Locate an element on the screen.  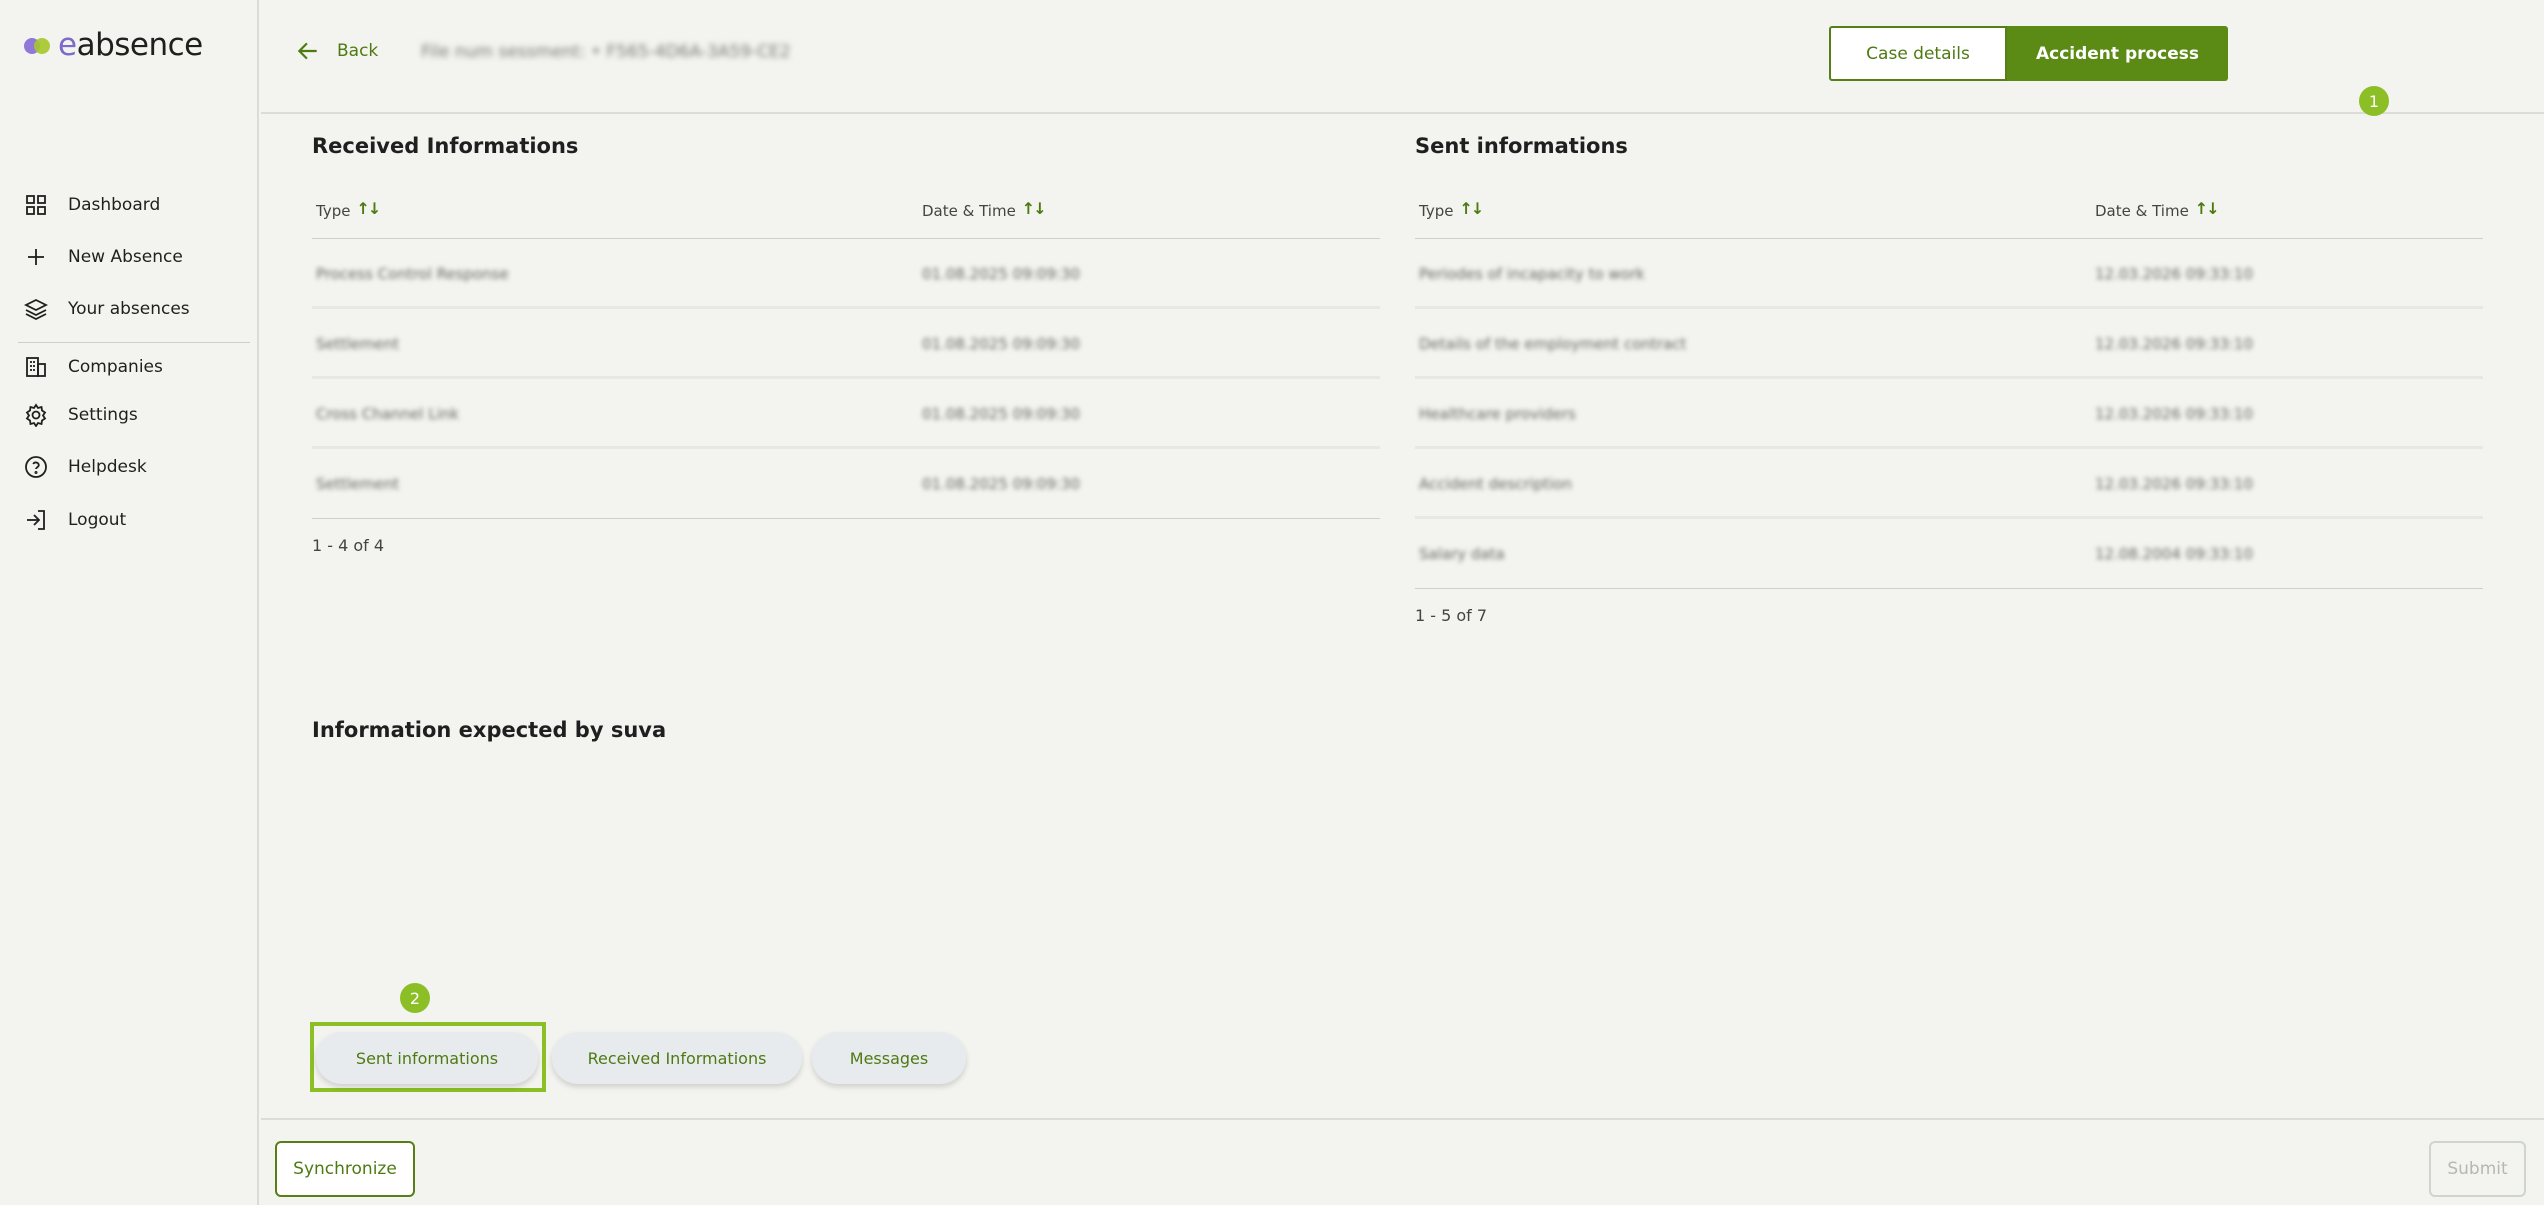
cell-datetime: 12.08.2004 09:33:10 is located at coordinates (2174, 554).